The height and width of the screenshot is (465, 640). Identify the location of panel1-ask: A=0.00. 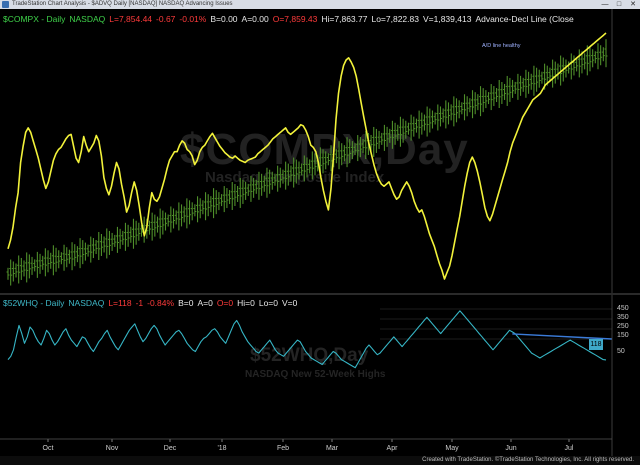
(255, 19).